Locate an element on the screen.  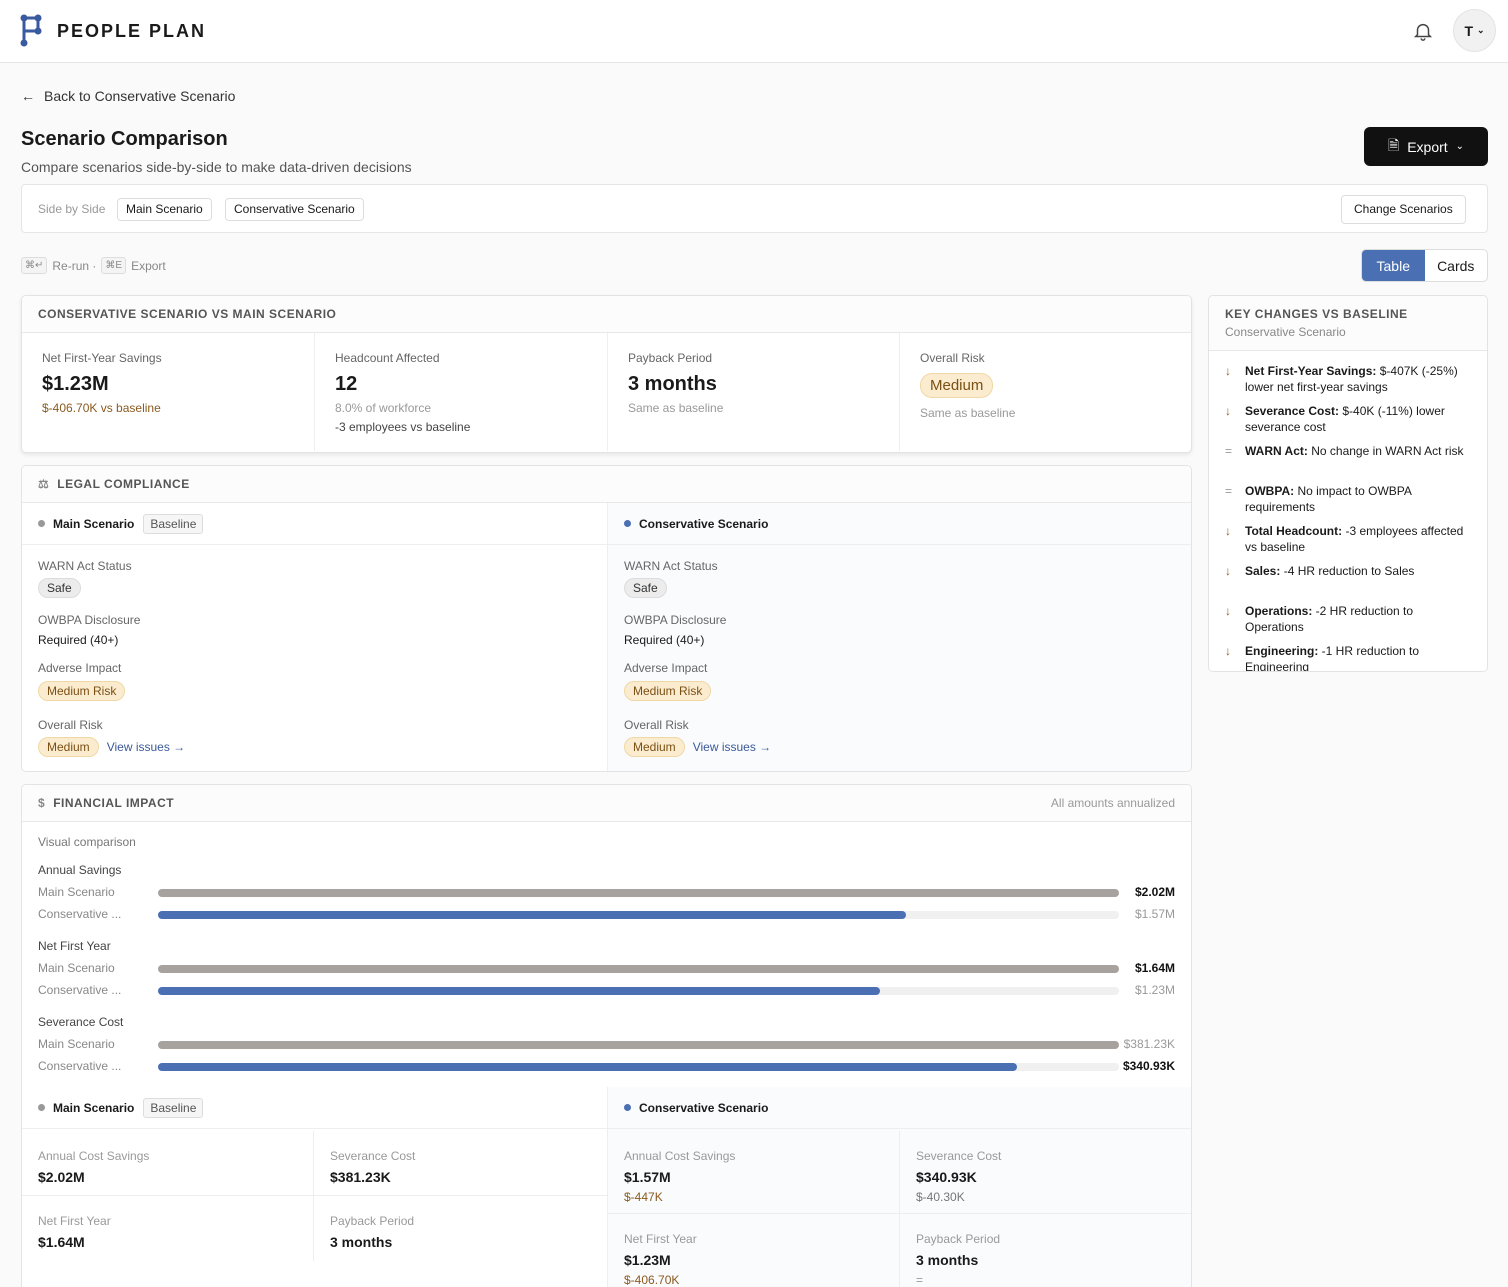
metric-payback: Payback Period 3 months Same as baseline is located at coordinates (754, 392).